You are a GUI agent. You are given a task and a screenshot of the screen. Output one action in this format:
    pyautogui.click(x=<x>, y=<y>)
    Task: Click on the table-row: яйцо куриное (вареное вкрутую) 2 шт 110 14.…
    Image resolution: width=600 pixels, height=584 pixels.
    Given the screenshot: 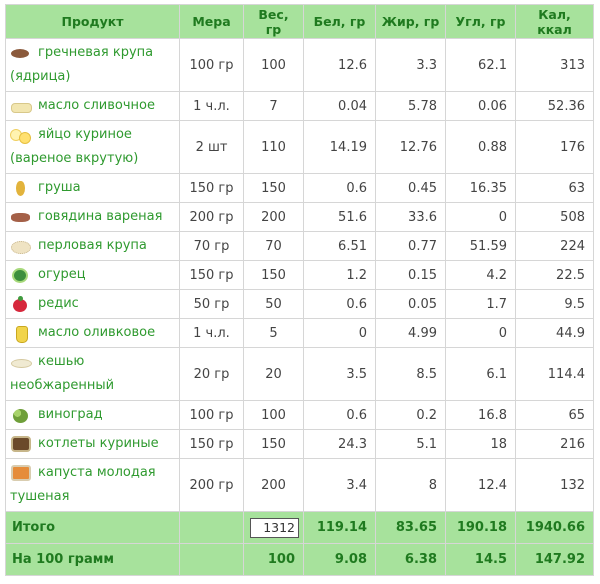 What is the action you would take?
    pyautogui.click(x=299, y=147)
    